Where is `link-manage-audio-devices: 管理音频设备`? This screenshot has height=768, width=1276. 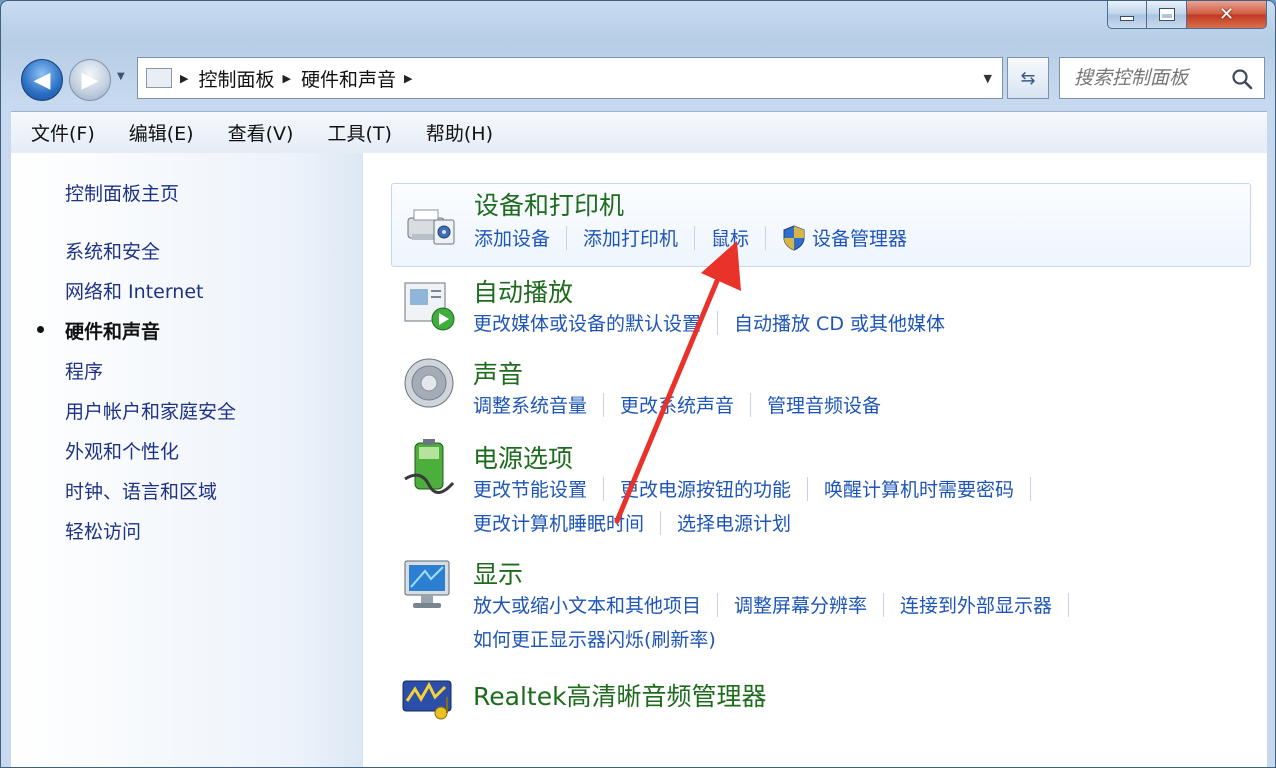 link-manage-audio-devices: 管理音频设备 is located at coordinates (824, 404).